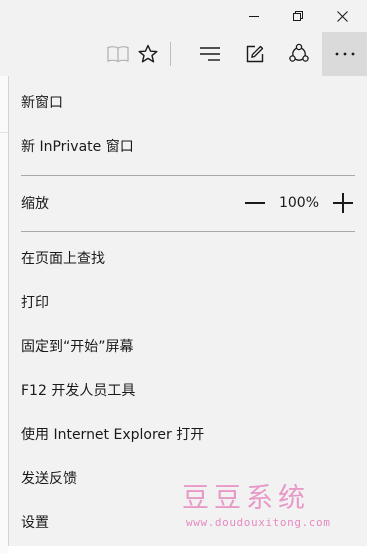 This screenshot has width=367, height=554. I want to click on toolbar-separator, so click(170, 54).